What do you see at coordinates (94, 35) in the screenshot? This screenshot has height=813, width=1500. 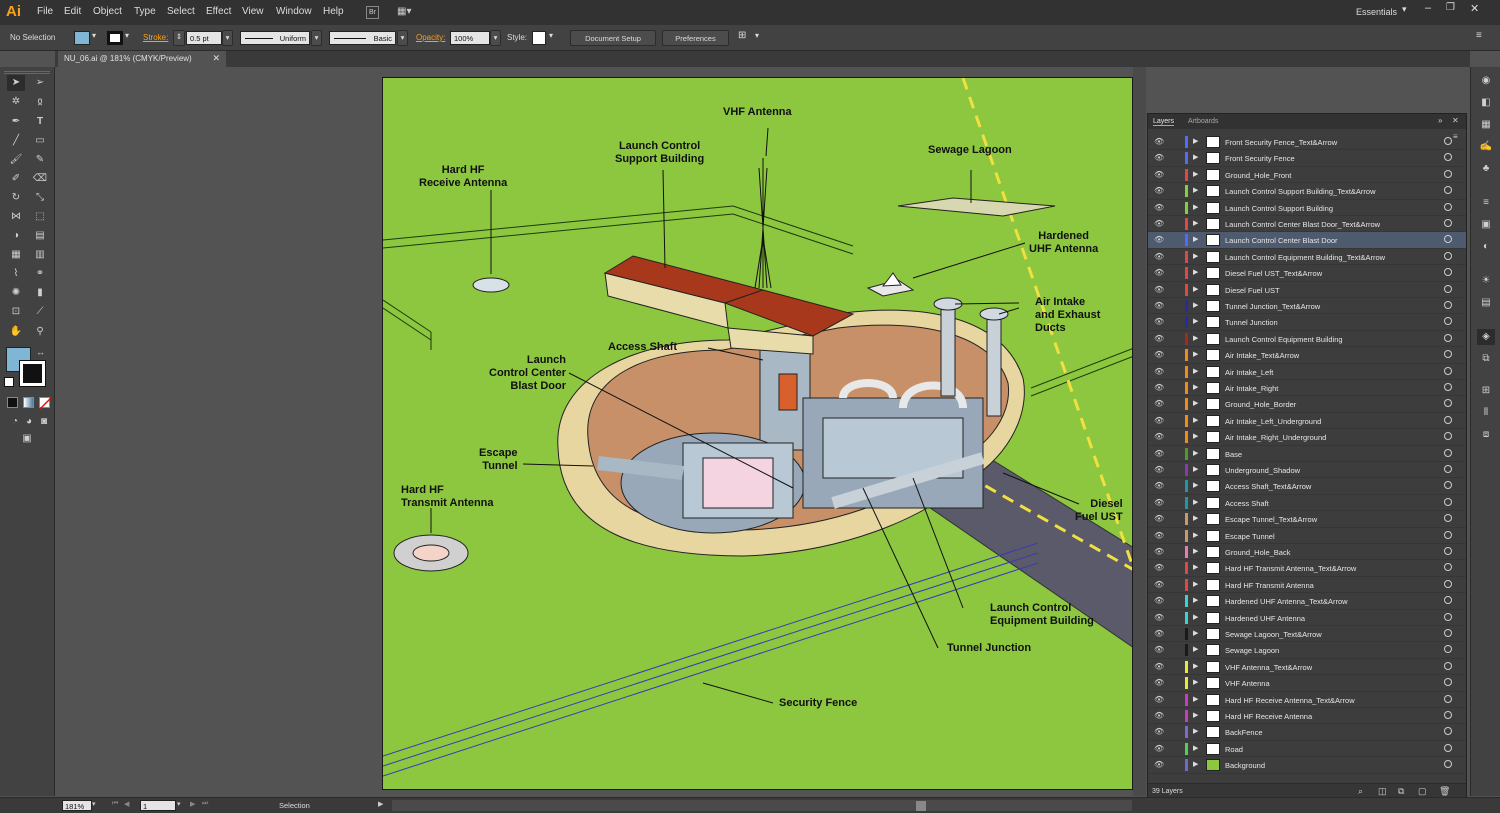 I see `fill-dropdown-icon: ▾` at bounding box center [94, 35].